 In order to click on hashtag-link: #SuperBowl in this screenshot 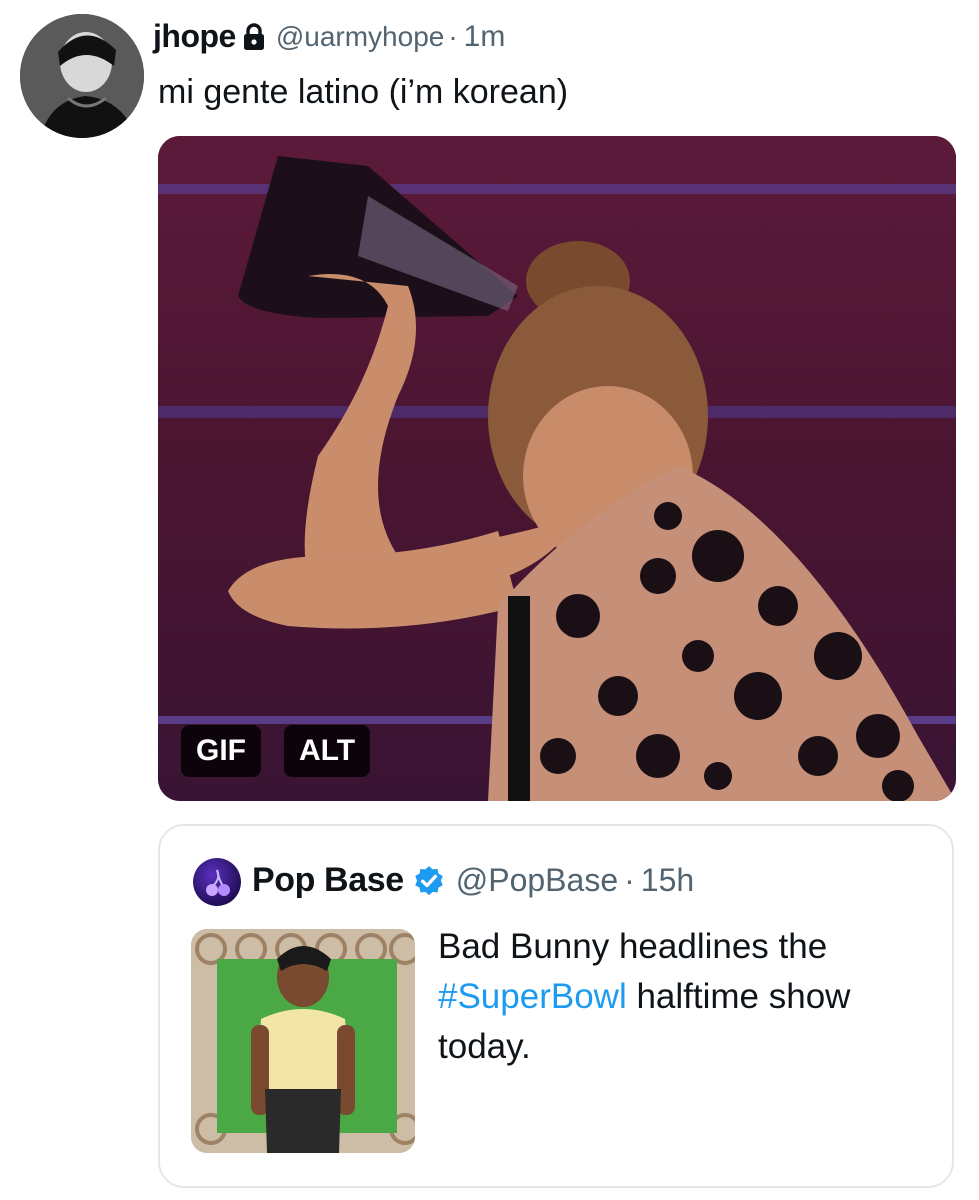, I will do `click(532, 996)`.